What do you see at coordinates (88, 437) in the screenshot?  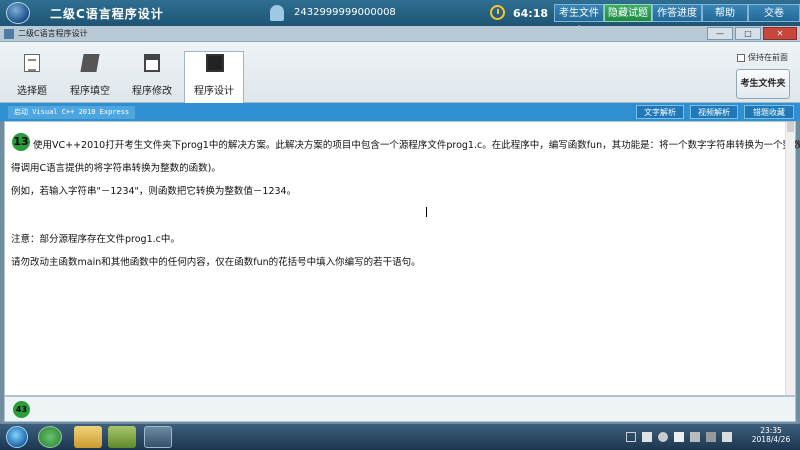 I see `file-explorer-icon` at bounding box center [88, 437].